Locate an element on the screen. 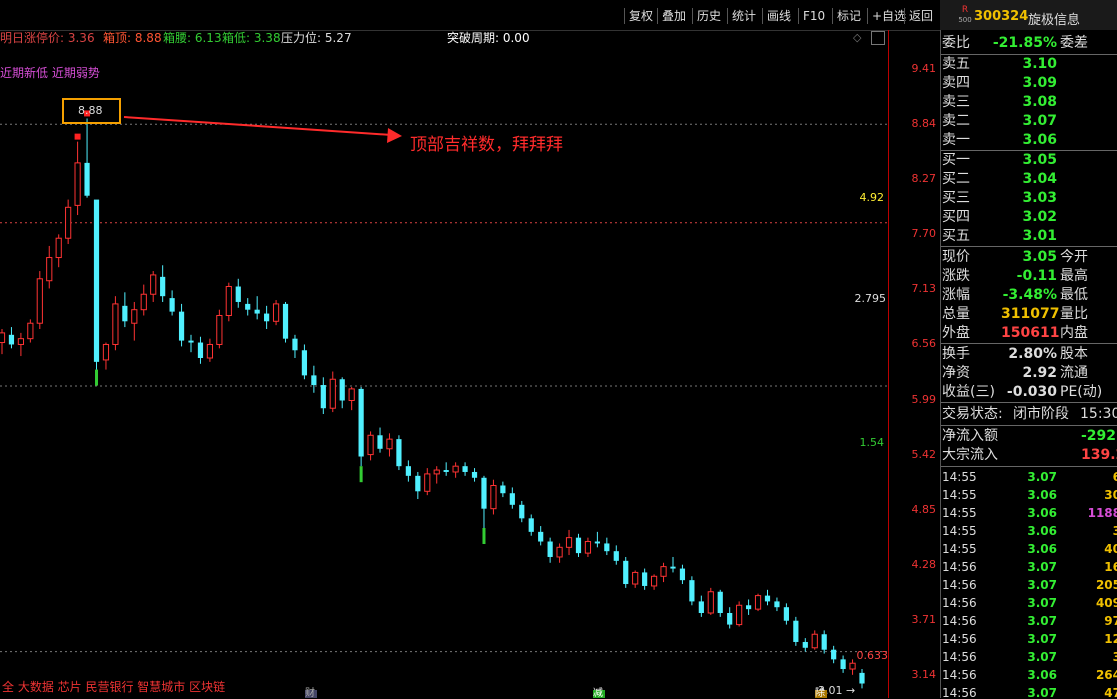  buy-level: 买五 3.01 is located at coordinates (999, 236).